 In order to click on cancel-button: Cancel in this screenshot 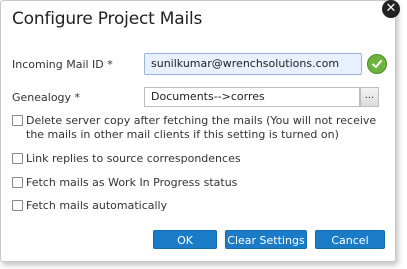, I will do `click(350, 239)`.